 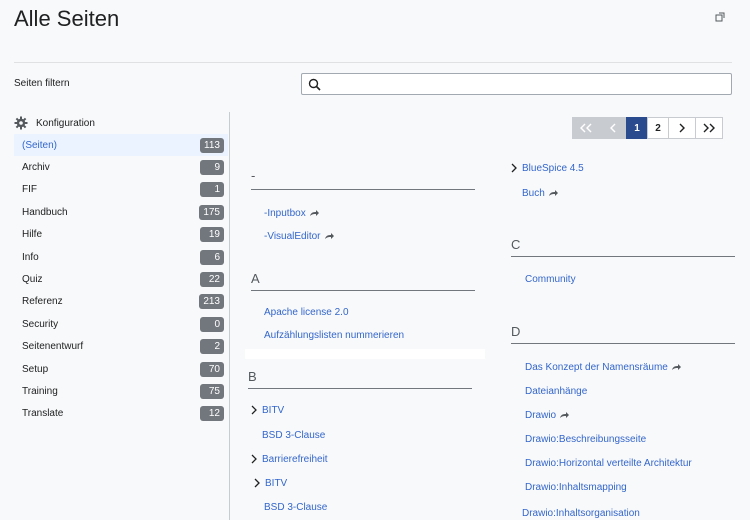 I want to click on namespace-label: Info, so click(x=30, y=257).